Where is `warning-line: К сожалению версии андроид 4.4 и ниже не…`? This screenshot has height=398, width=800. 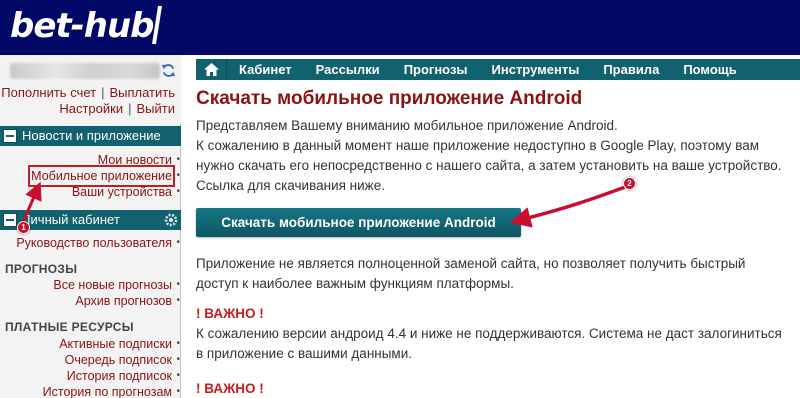
warning-line: К сожалению версии андроид 4.4 и ниже не… is located at coordinates (489, 333).